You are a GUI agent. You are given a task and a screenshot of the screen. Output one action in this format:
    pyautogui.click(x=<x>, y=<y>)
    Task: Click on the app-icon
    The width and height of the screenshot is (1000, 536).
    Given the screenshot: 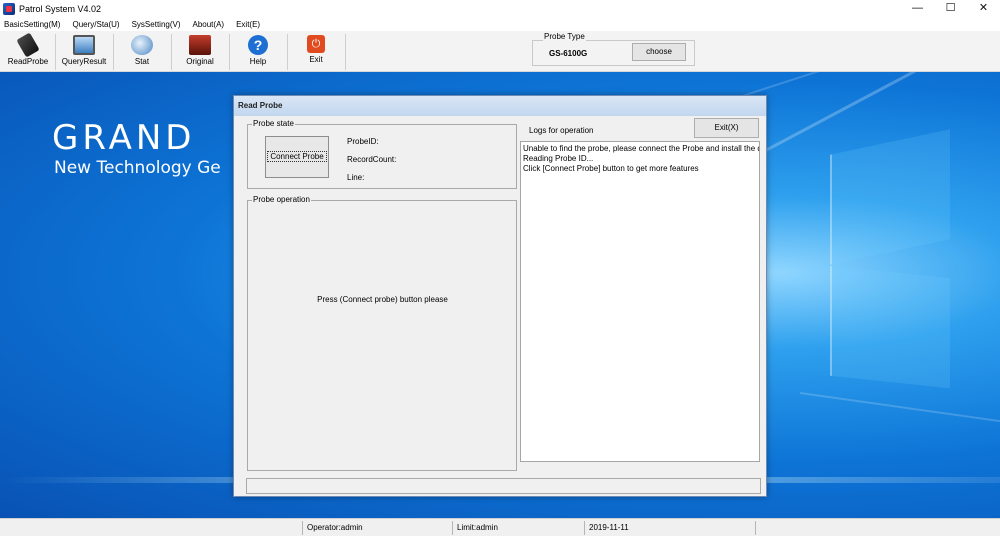 What is the action you would take?
    pyautogui.click(x=9, y=8)
    